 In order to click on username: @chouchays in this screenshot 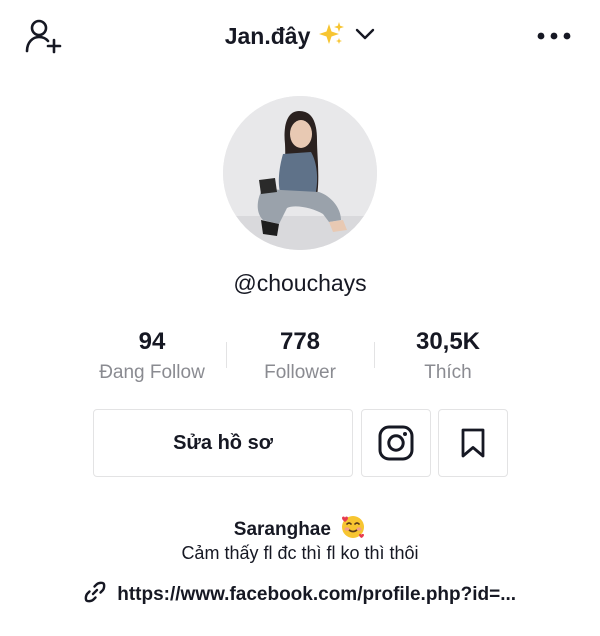, I will do `click(300, 283)`.